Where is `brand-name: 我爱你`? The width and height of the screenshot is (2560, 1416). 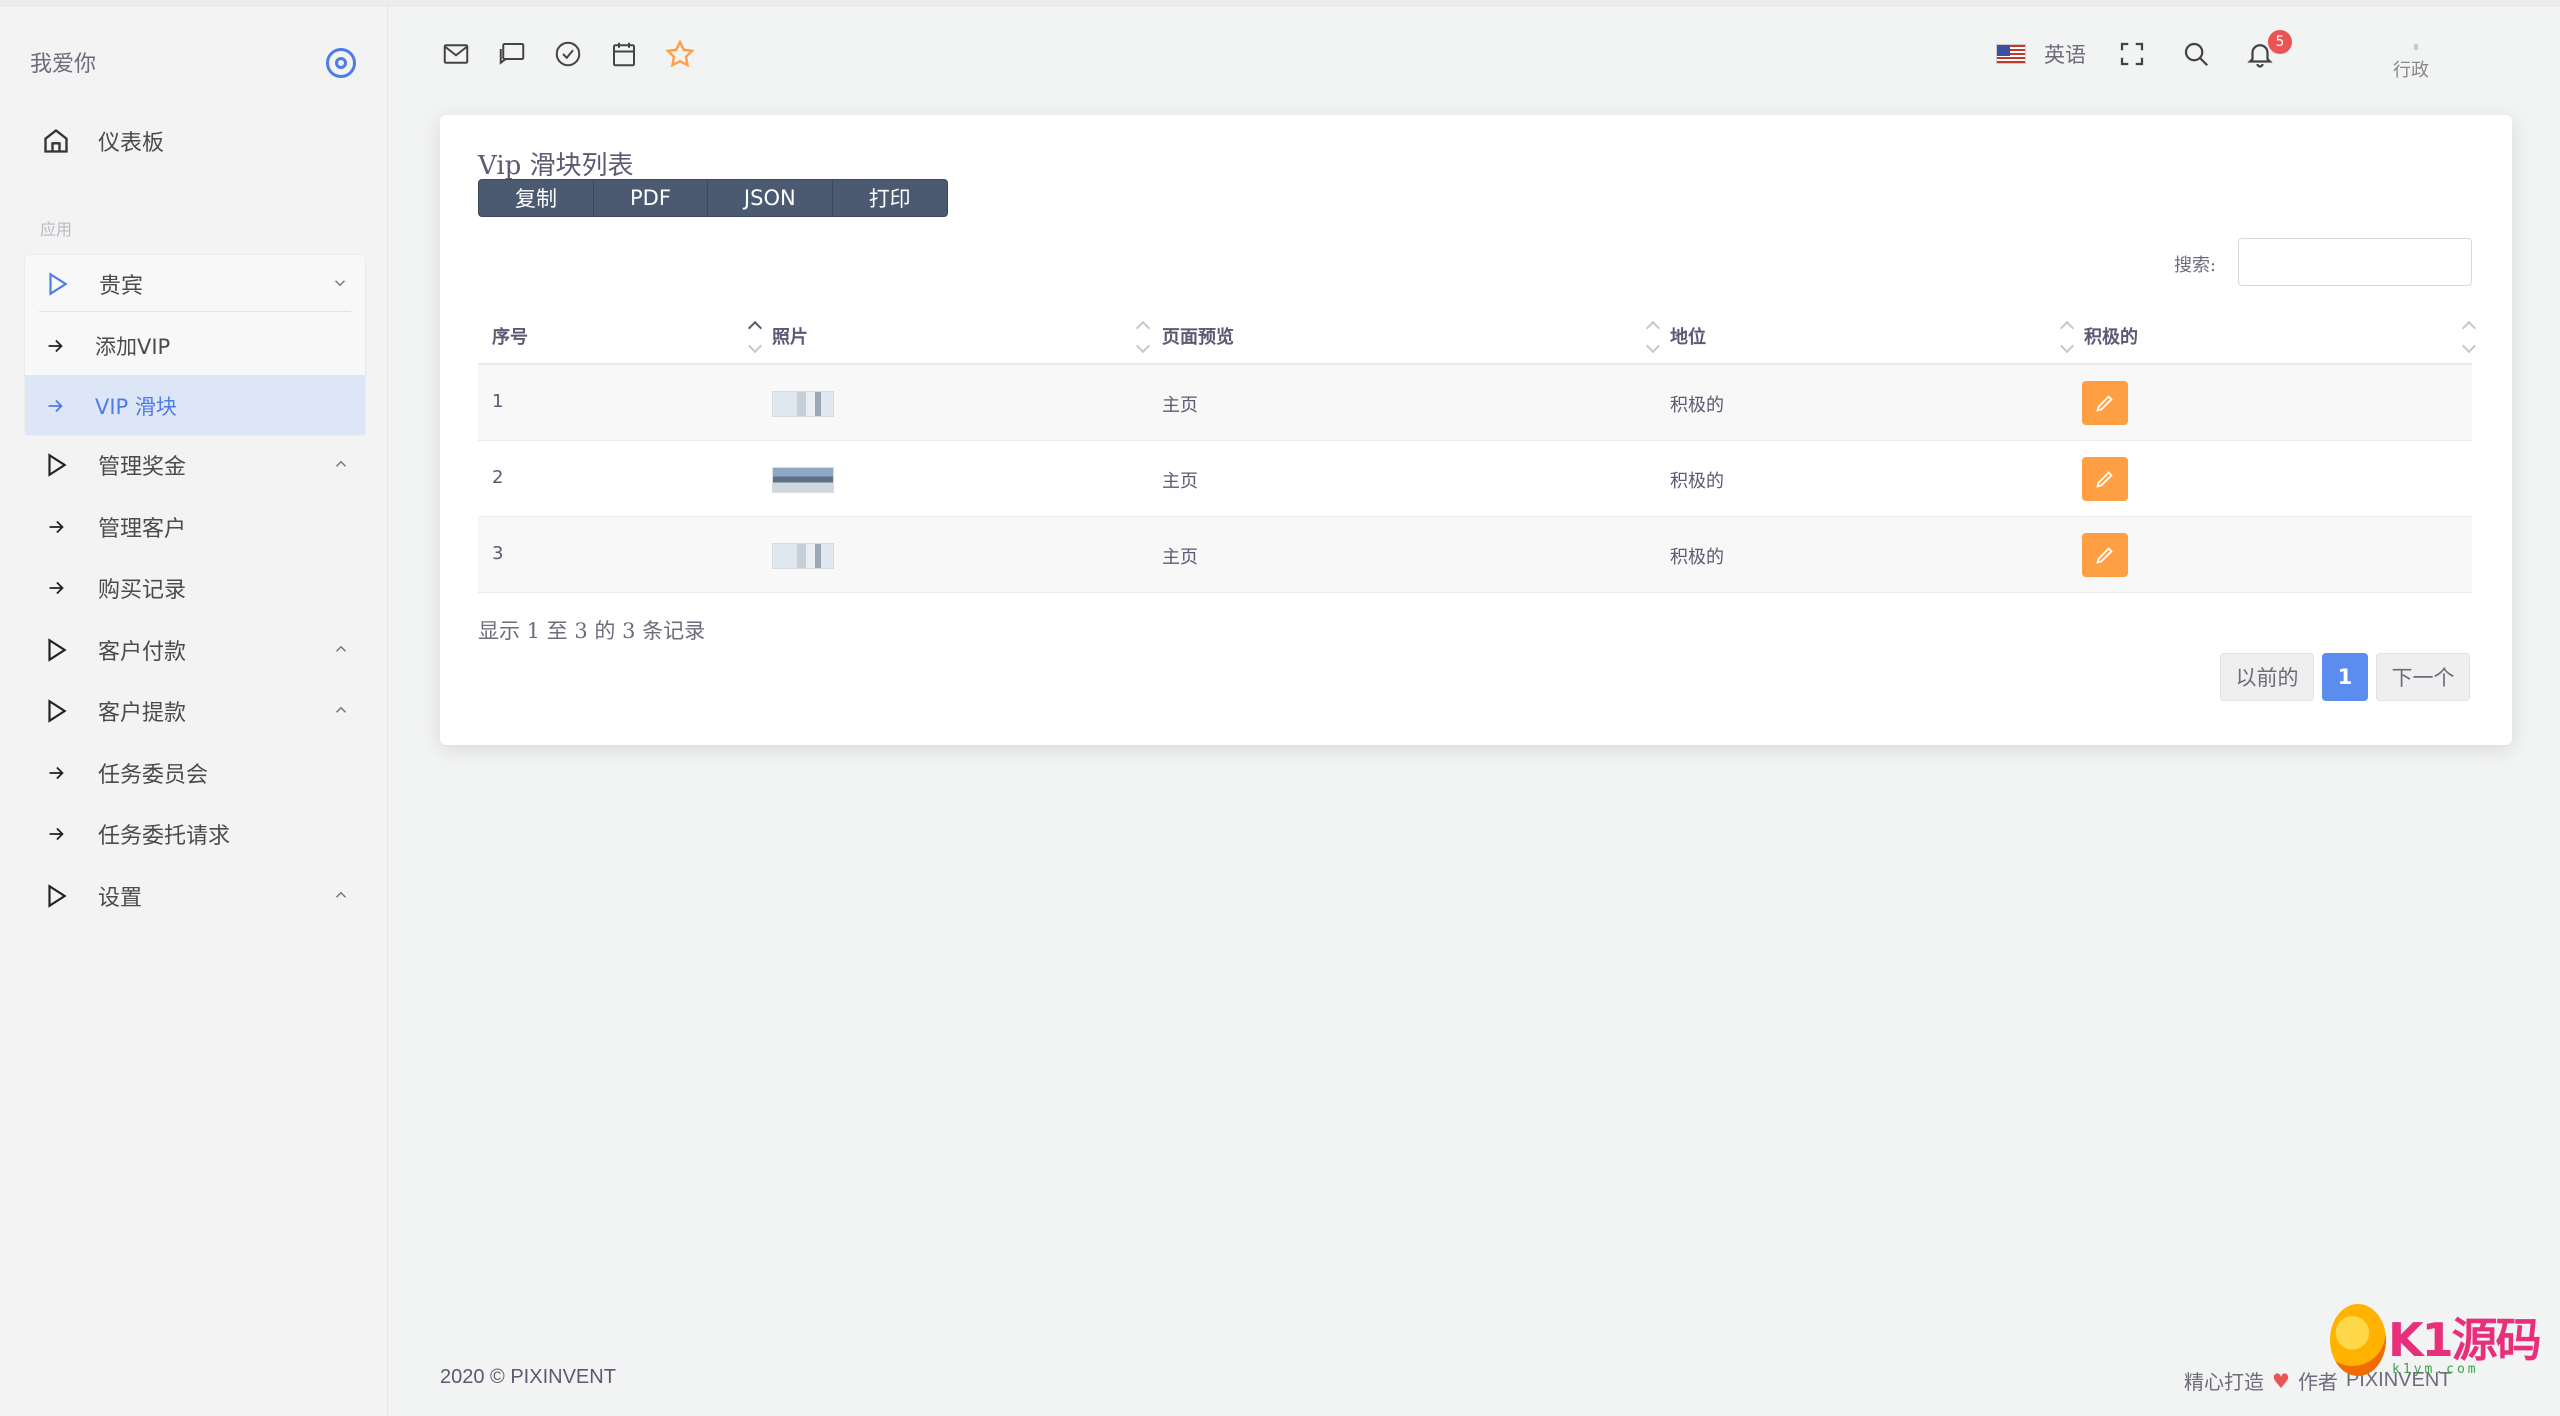 brand-name: 我爱你 is located at coordinates (63, 62).